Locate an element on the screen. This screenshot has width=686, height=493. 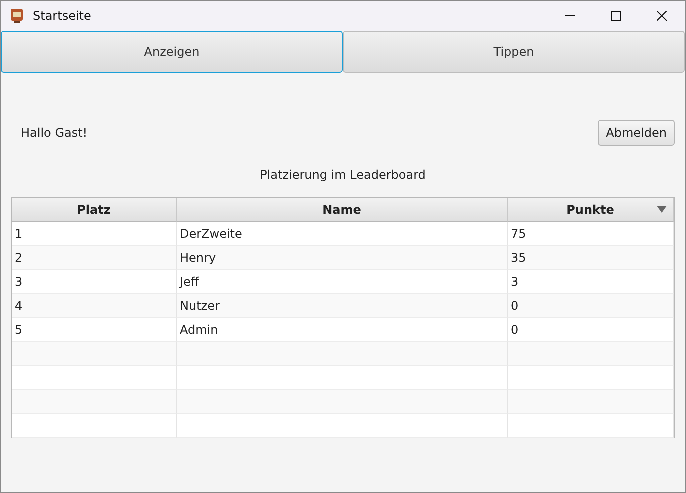
column-header: Punkte is located at coordinates (591, 210).